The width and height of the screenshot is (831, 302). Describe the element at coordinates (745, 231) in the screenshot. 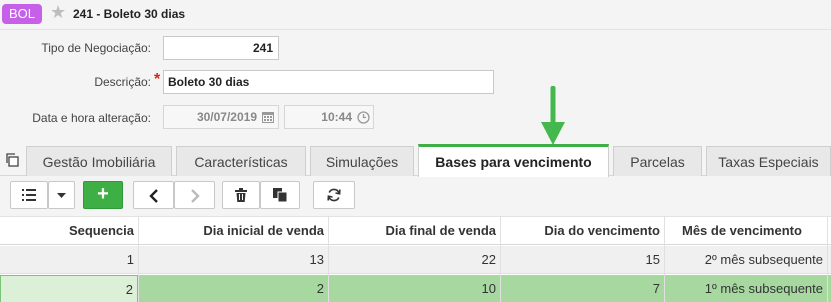

I see `column-header-mes-vencimento: Mês de vencimento` at that location.